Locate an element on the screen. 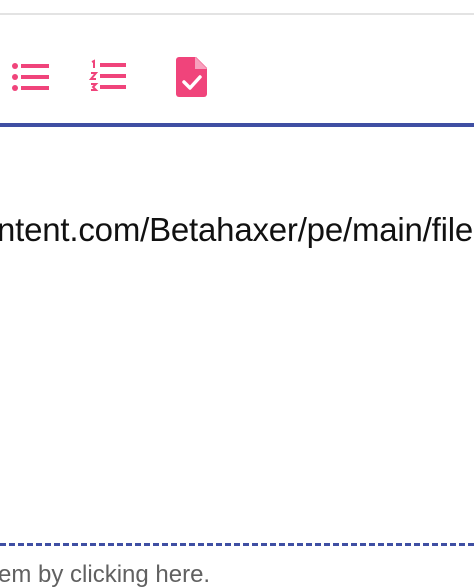  task-file-icon is located at coordinates (192, 77).